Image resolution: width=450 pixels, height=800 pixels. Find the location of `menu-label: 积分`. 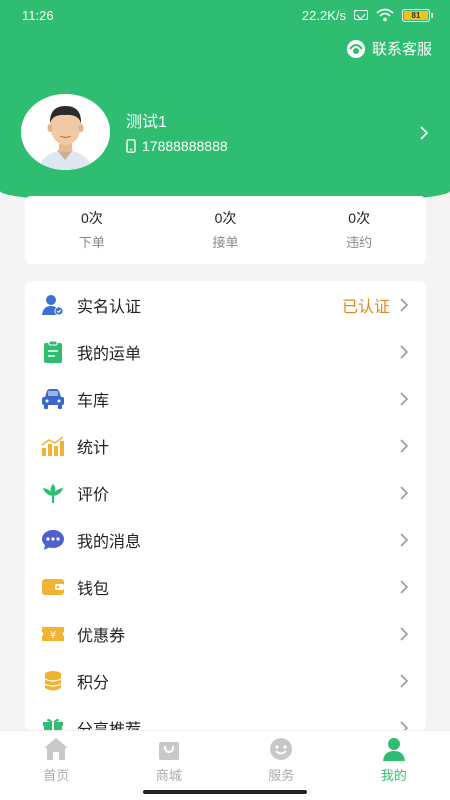

menu-label: 积分 is located at coordinates (93, 683).